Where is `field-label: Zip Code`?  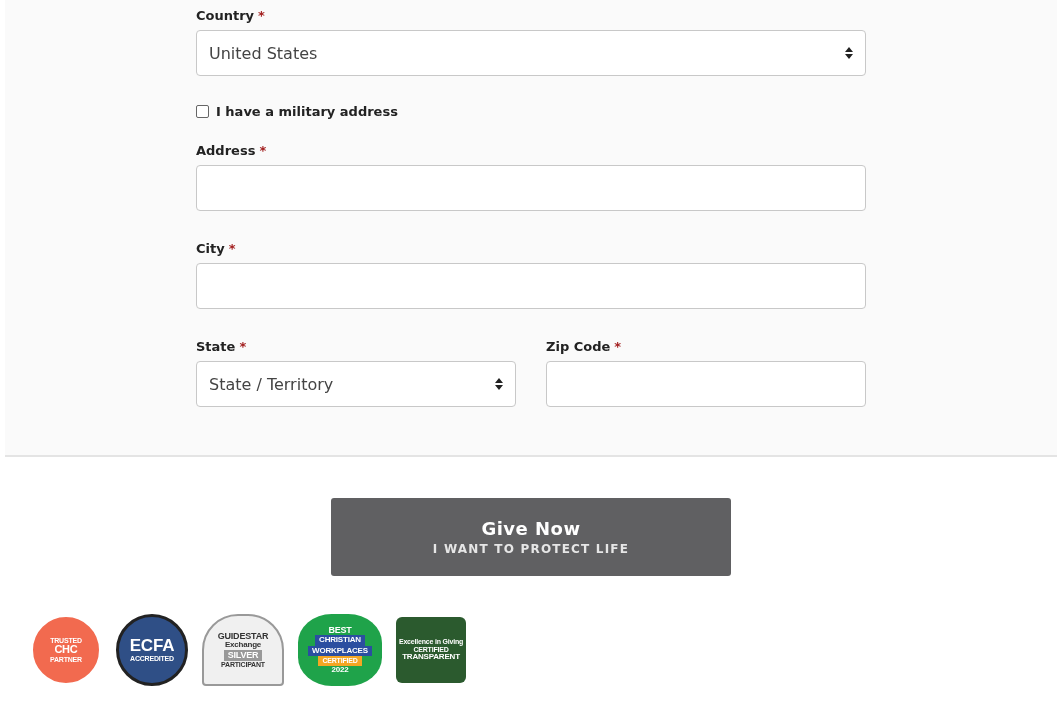
field-label: Zip Code is located at coordinates (578, 346).